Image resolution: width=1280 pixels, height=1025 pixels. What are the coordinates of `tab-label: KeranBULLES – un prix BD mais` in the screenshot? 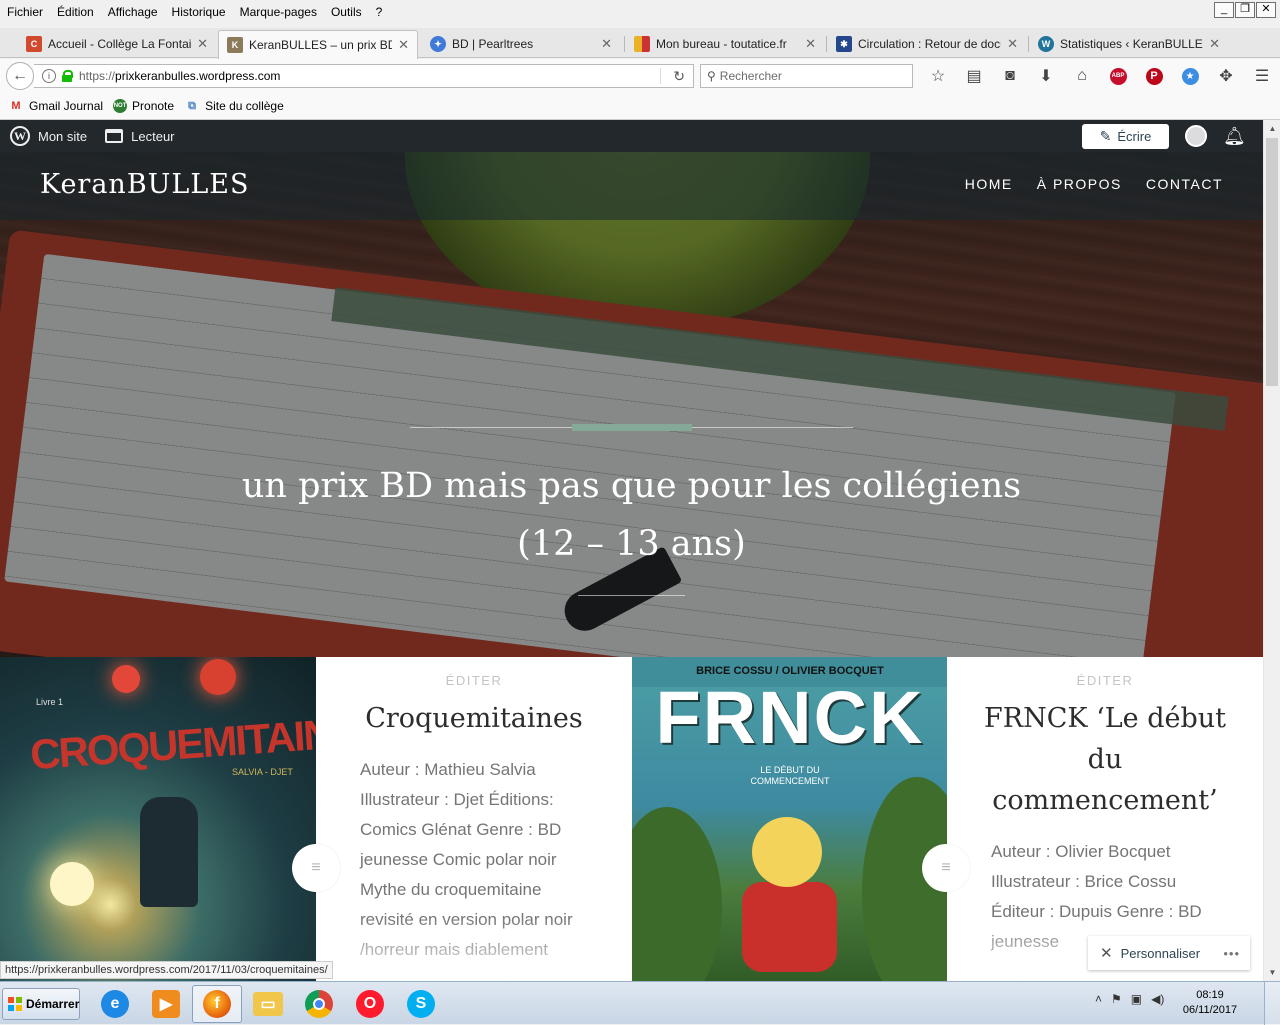 It's located at (320, 45).